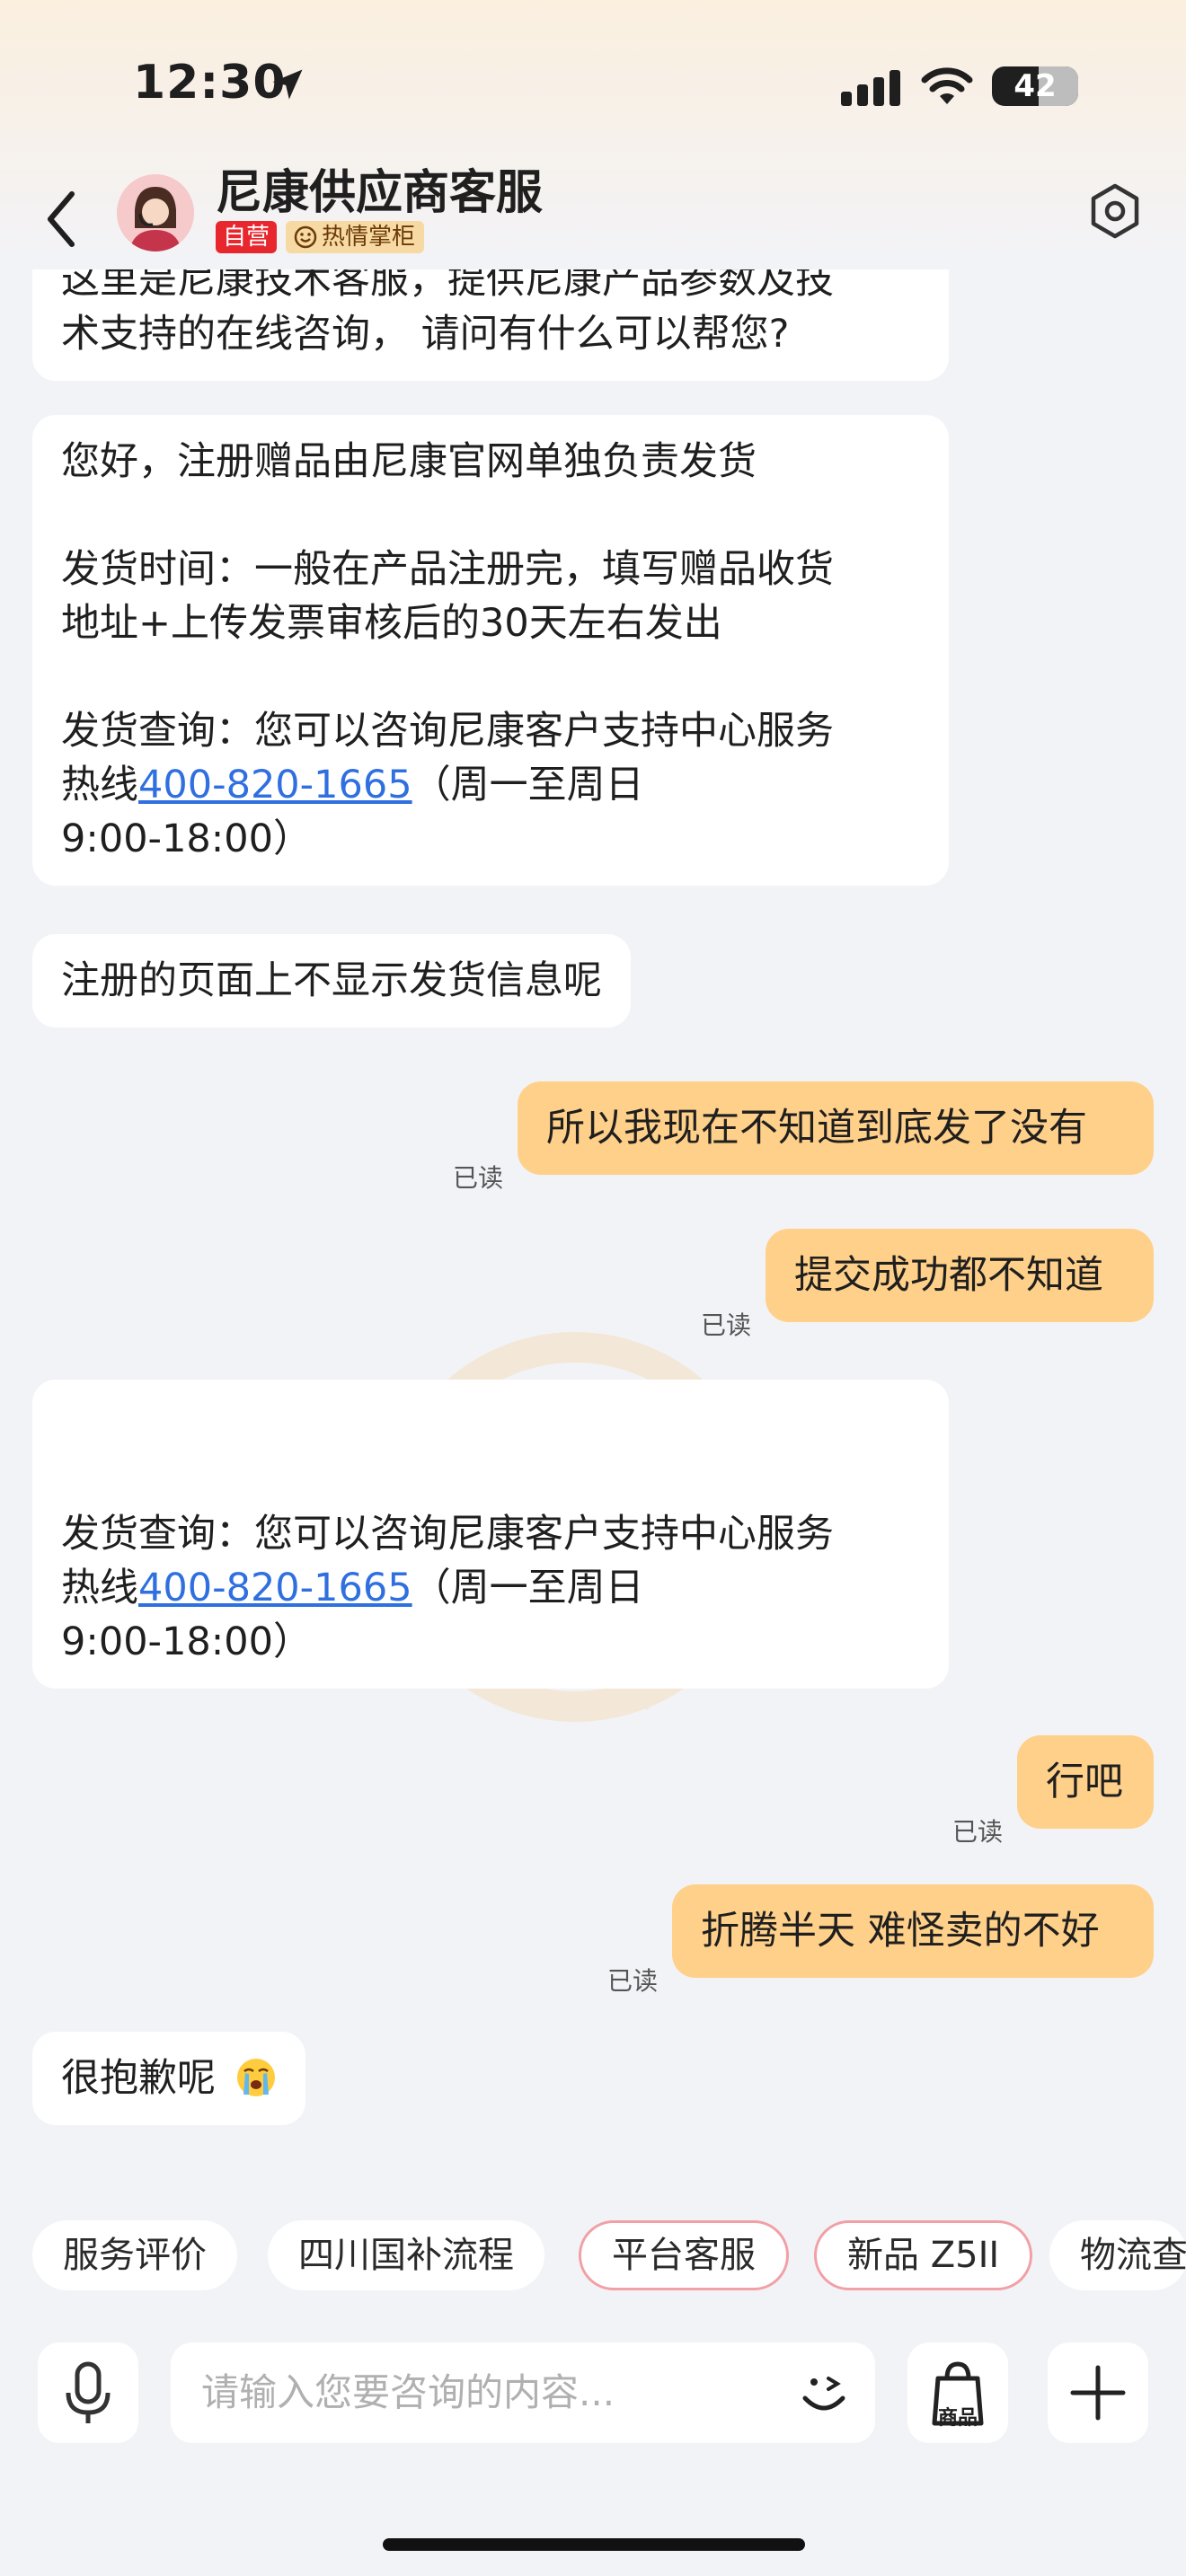 The image size is (1186, 2576). What do you see at coordinates (870, 88) in the screenshot?
I see `cellular-signal-icon` at bounding box center [870, 88].